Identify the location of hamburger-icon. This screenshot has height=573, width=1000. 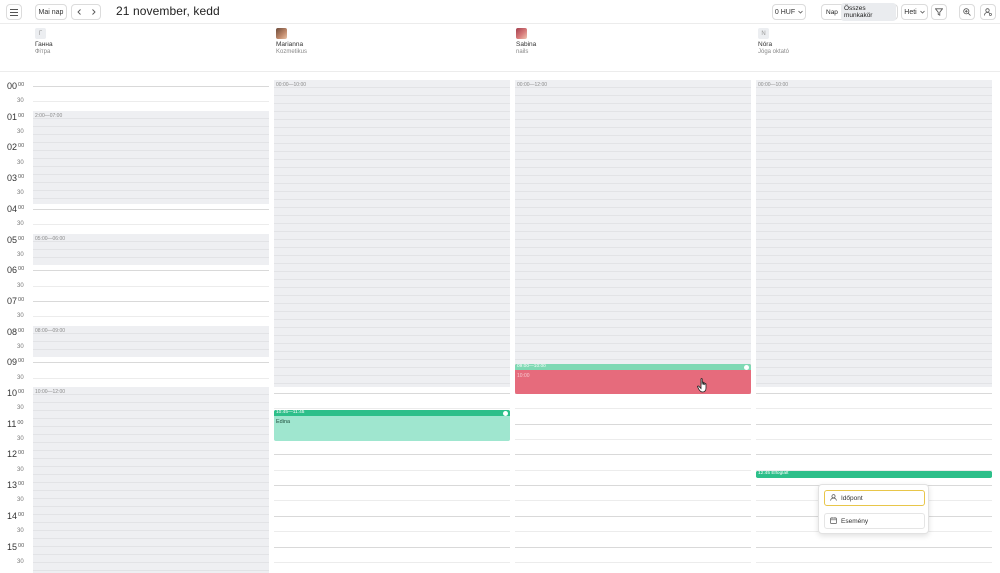
(14, 12).